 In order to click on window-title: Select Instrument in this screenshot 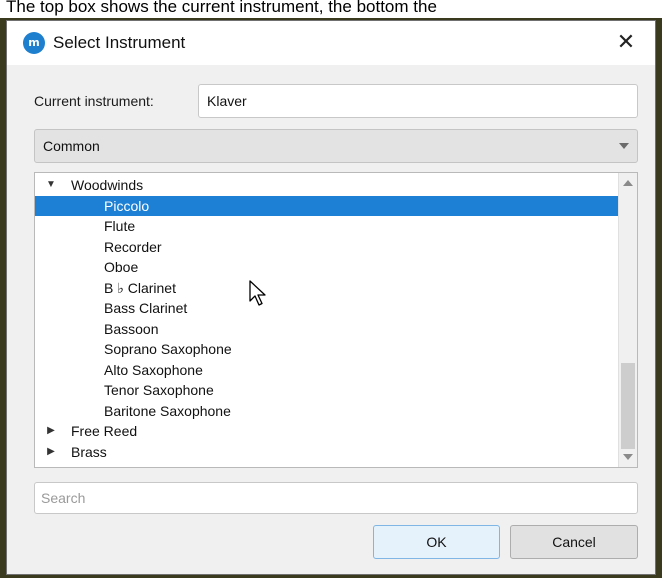, I will do `click(119, 42)`.